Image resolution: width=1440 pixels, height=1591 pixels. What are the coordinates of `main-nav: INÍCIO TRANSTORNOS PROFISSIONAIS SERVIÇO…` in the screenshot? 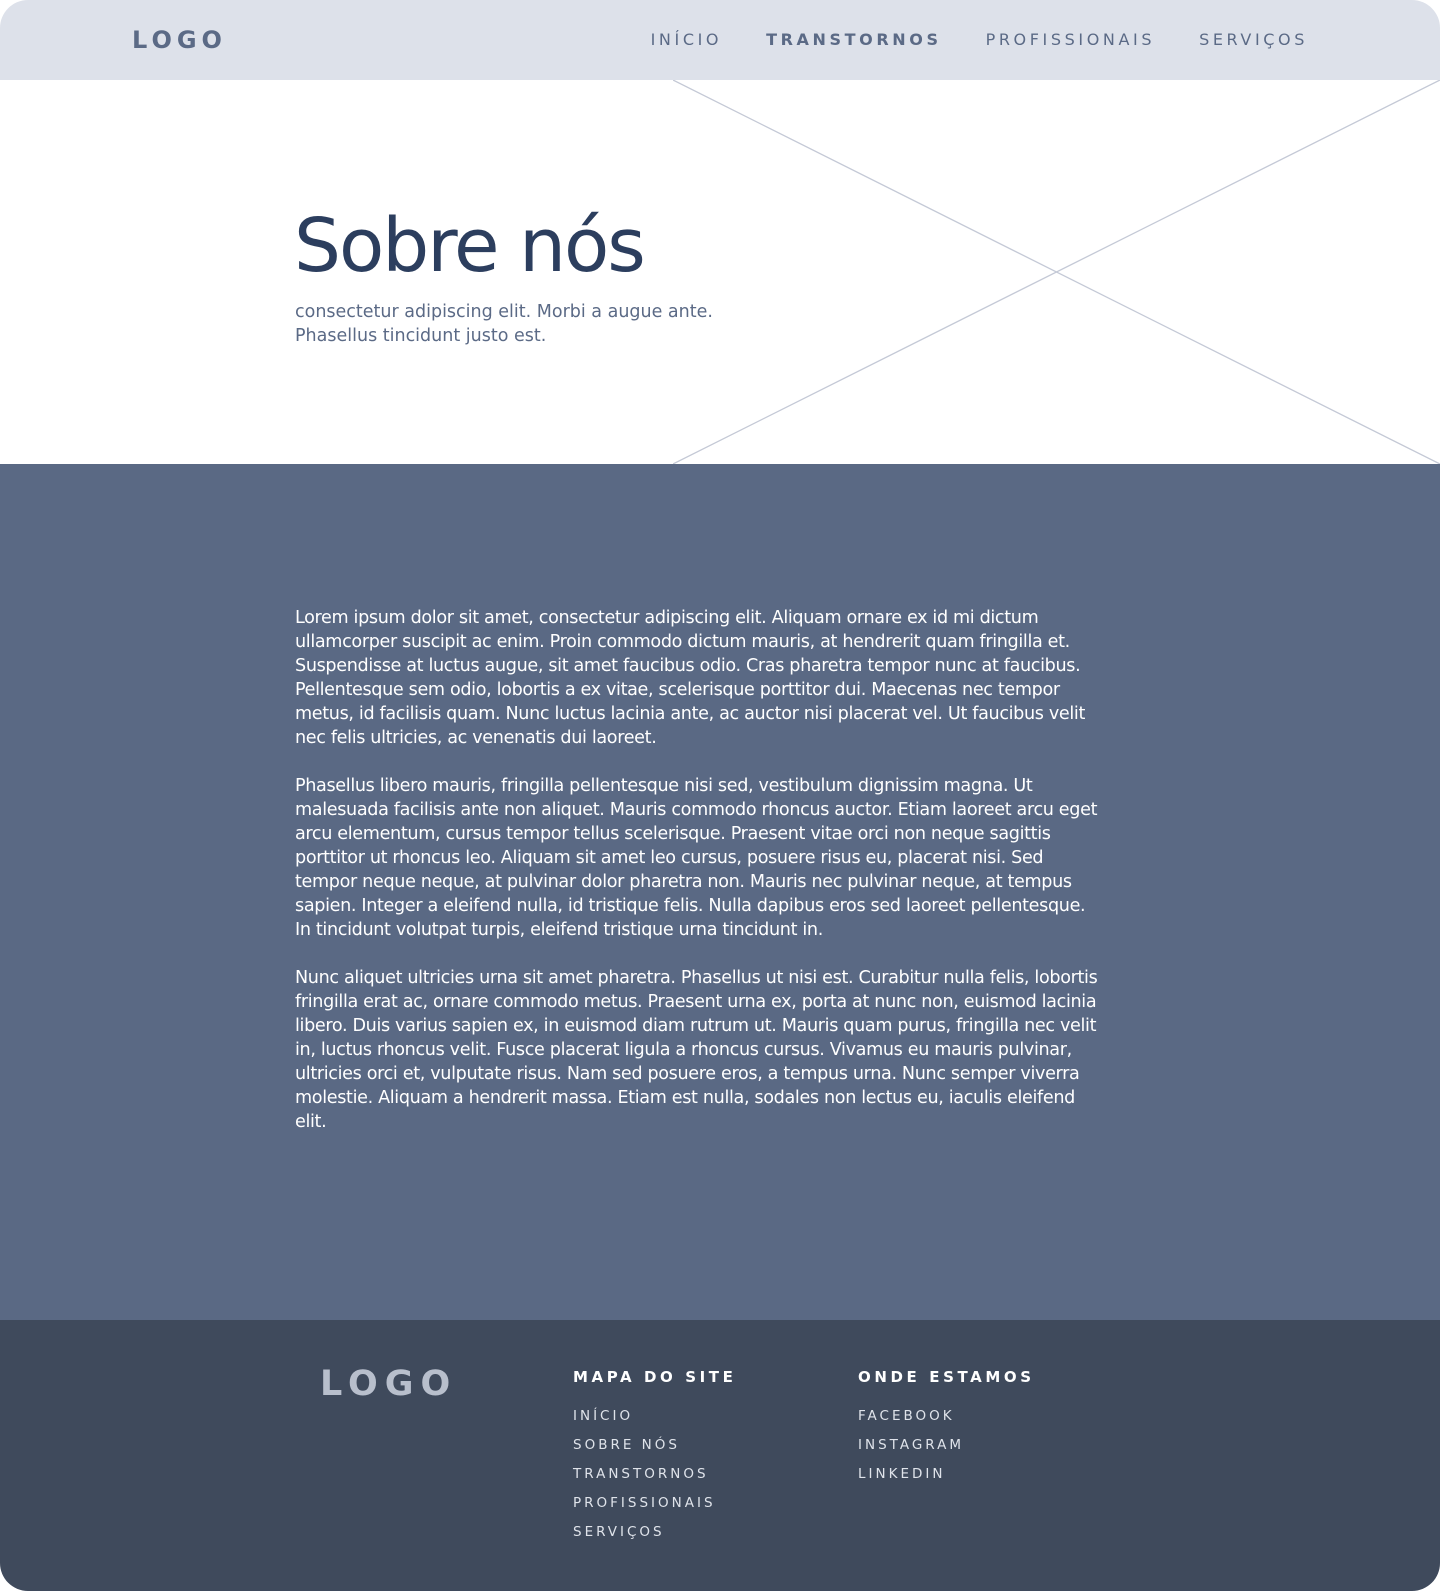 It's located at (979, 40).